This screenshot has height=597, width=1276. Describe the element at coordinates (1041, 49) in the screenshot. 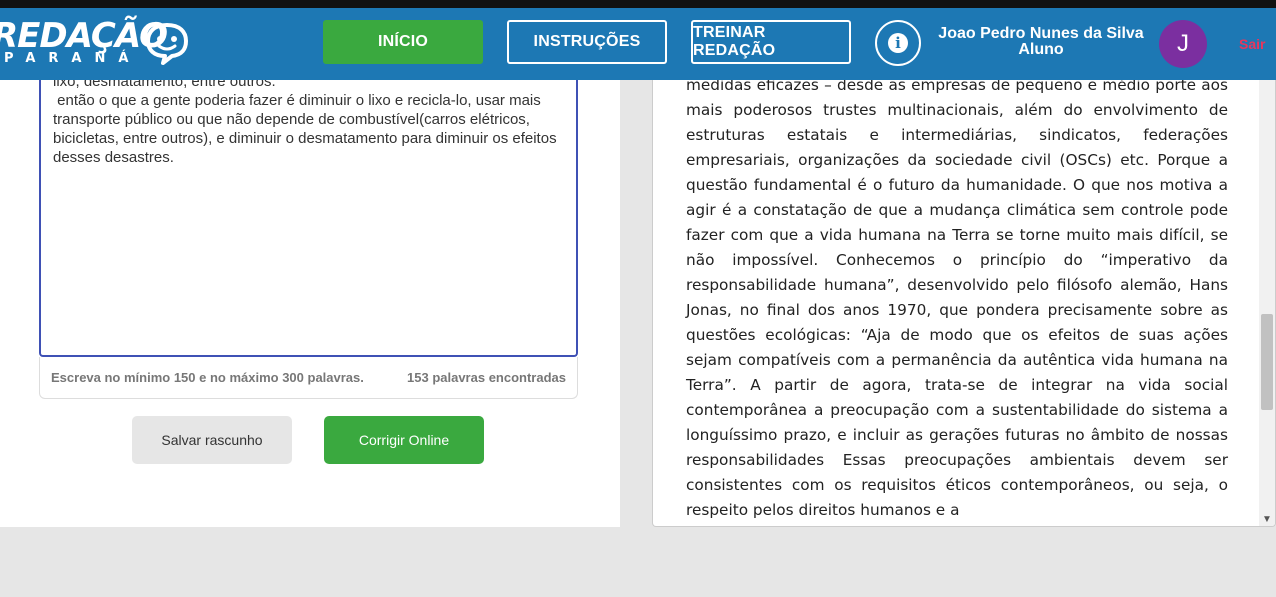

I see `user-role: Aluno` at that location.